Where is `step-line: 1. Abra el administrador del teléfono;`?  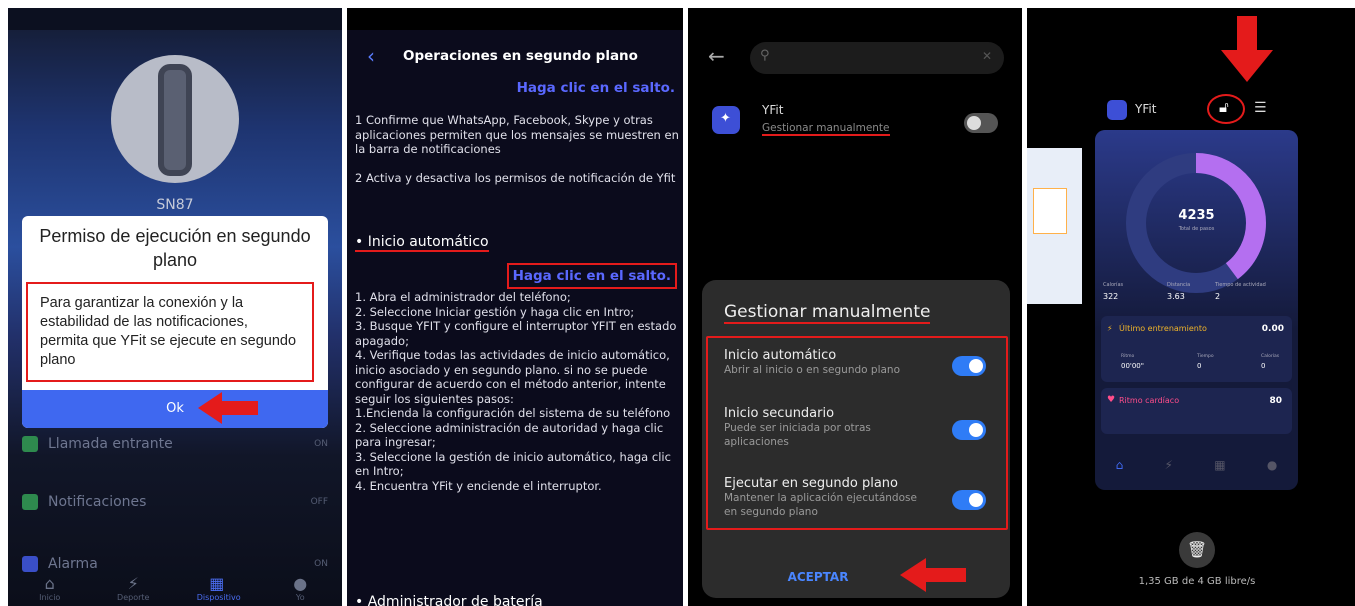
step-line: 1. Abra el administrador del teléfono; is located at coordinates (463, 297).